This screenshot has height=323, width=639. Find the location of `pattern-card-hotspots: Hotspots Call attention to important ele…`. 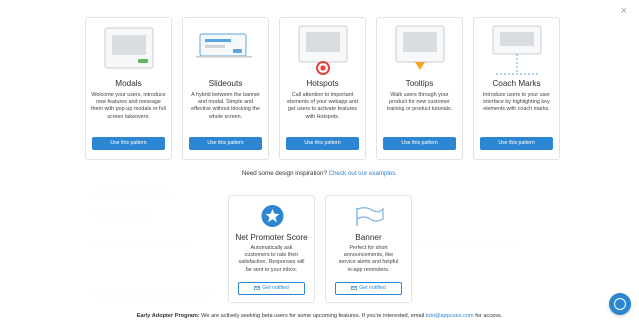

pattern-card-hotspots: Hotspots Call attention to important ele… is located at coordinates (322, 88).